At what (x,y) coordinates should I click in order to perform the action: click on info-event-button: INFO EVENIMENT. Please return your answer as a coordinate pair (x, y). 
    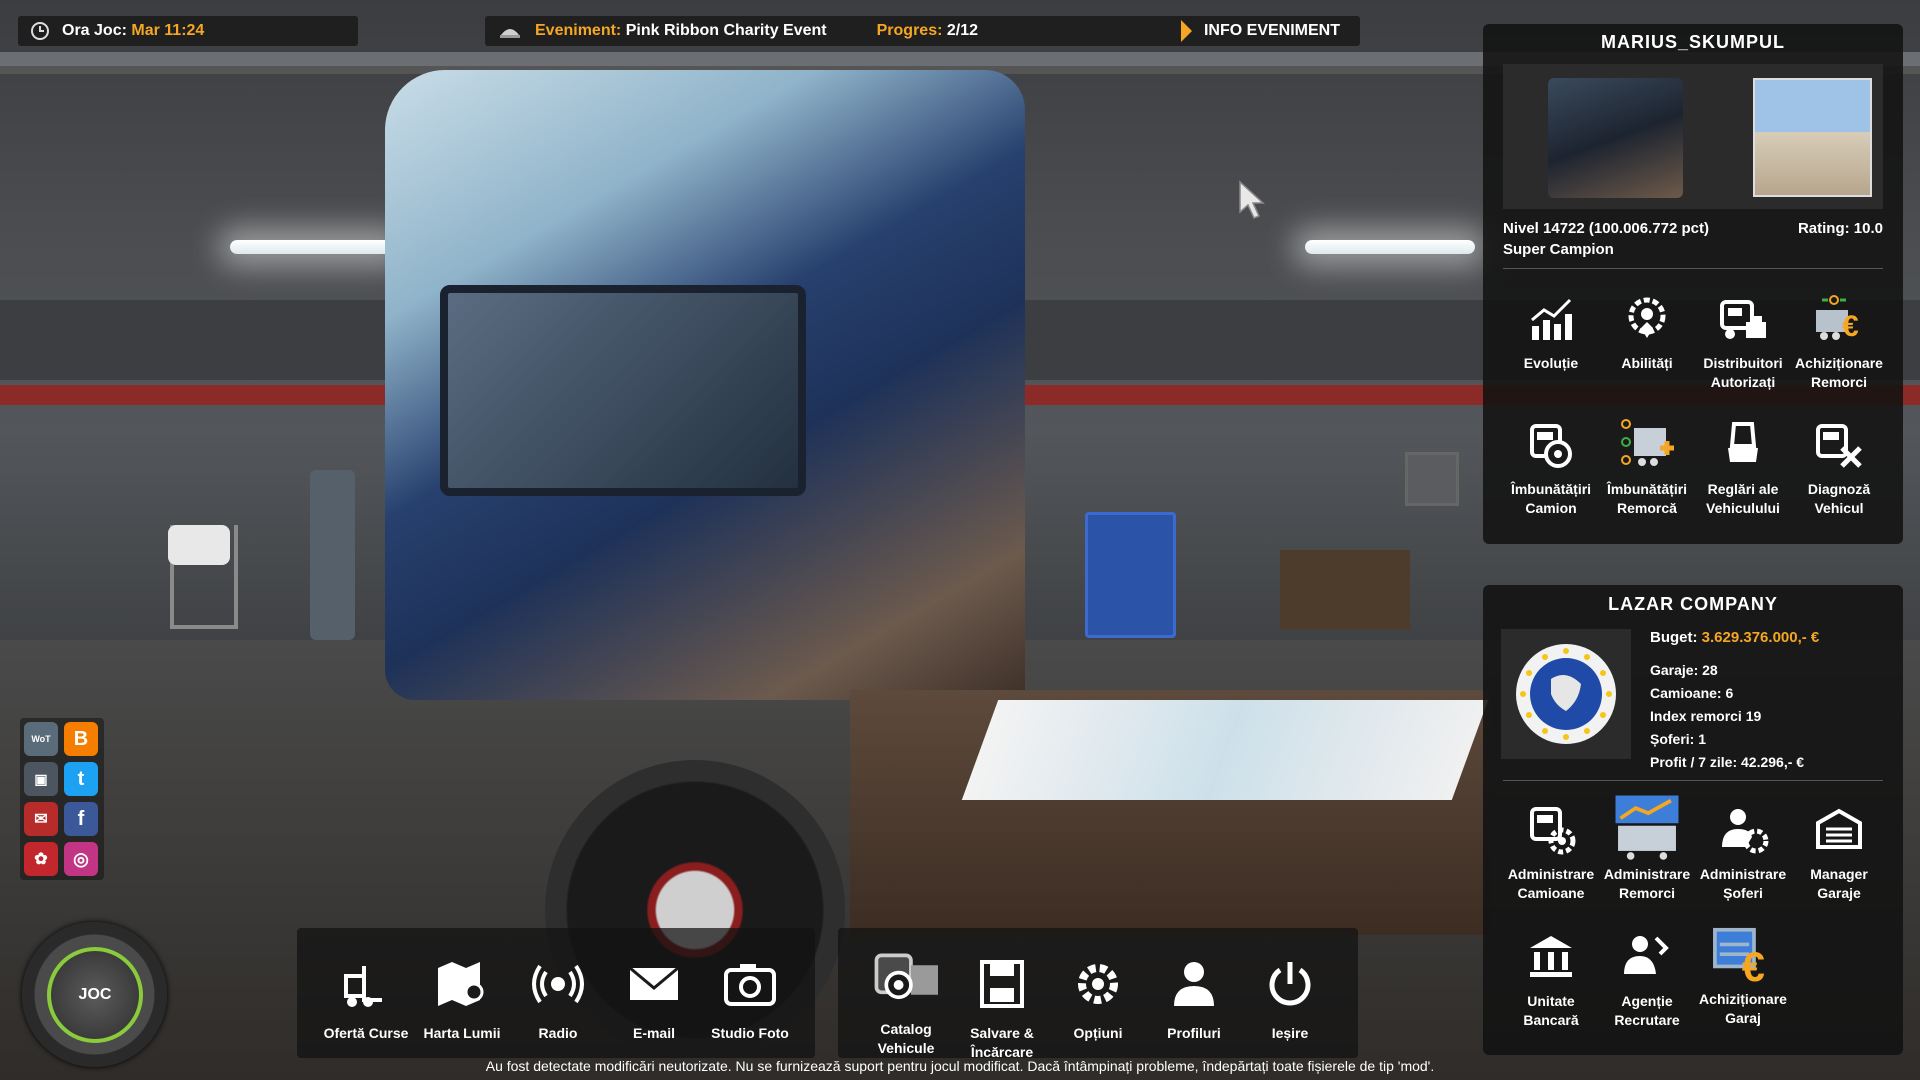
    Looking at the image, I should click on (1260, 31).